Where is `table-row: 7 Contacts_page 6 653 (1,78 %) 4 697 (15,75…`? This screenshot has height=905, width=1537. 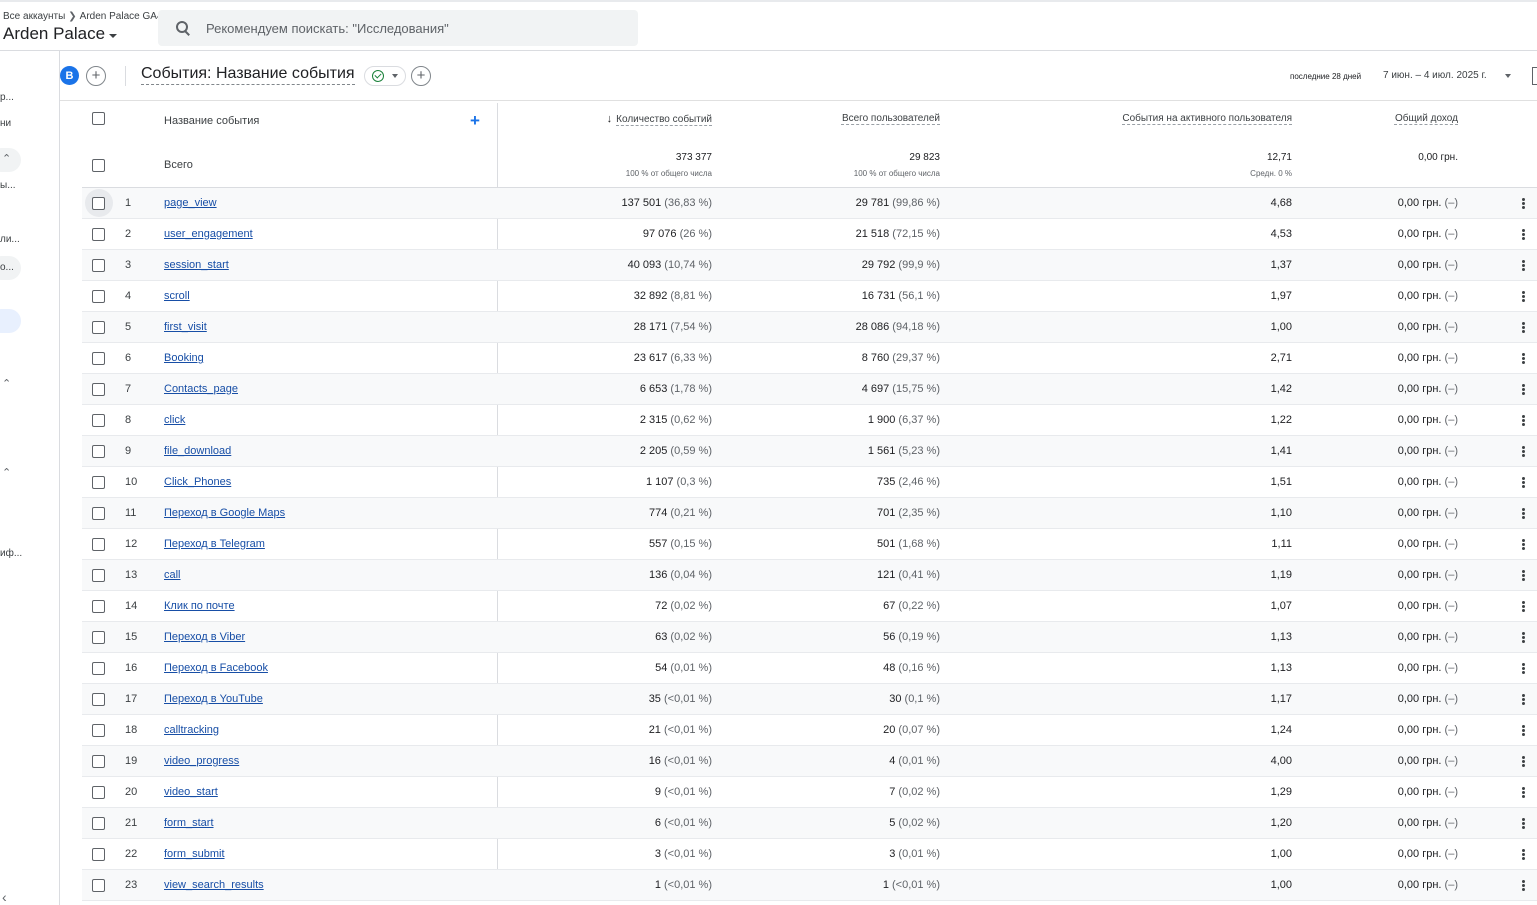 table-row: 7 Contacts_page 6 653 (1,78 %) 4 697 (15,75… is located at coordinates (809, 389).